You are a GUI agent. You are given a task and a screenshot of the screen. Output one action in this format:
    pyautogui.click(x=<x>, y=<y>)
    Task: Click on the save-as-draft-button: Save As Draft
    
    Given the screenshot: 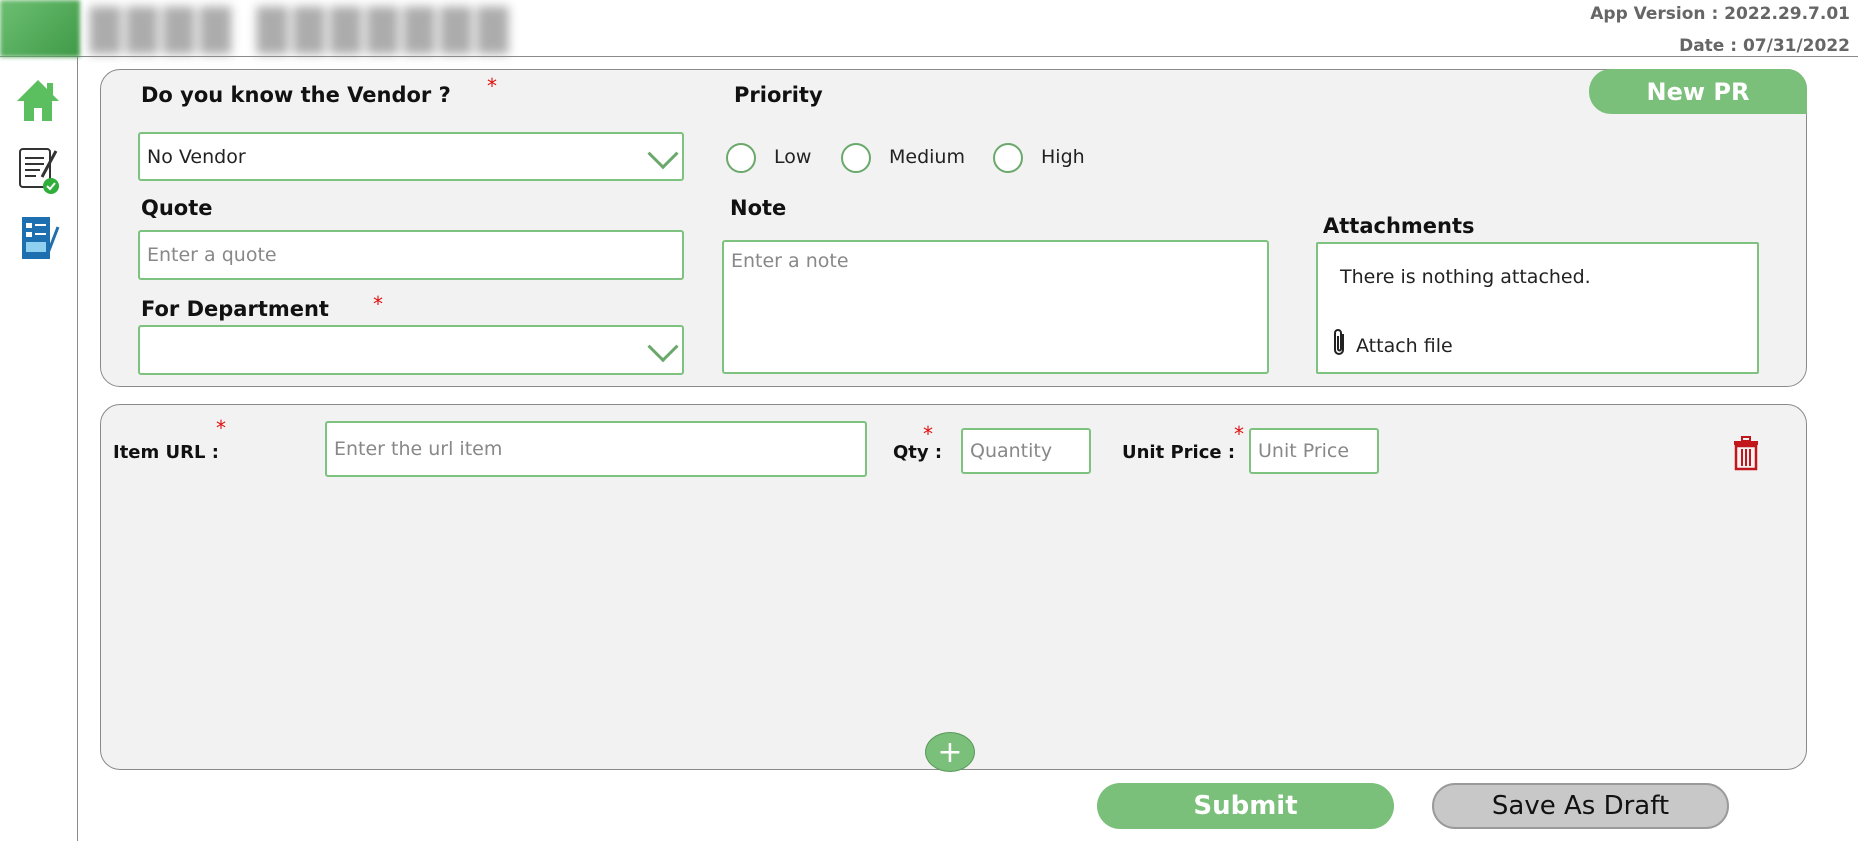 What is the action you would take?
    pyautogui.click(x=1580, y=806)
    